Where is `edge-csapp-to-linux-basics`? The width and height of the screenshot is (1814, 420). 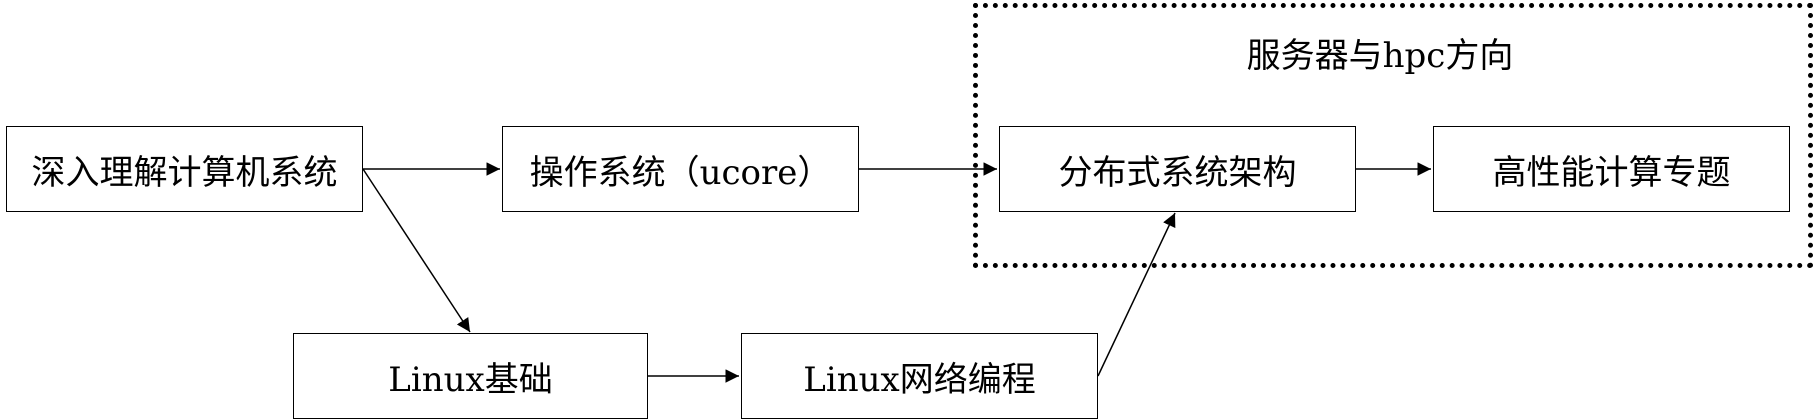 edge-csapp-to-linux-basics is located at coordinates (416, 250).